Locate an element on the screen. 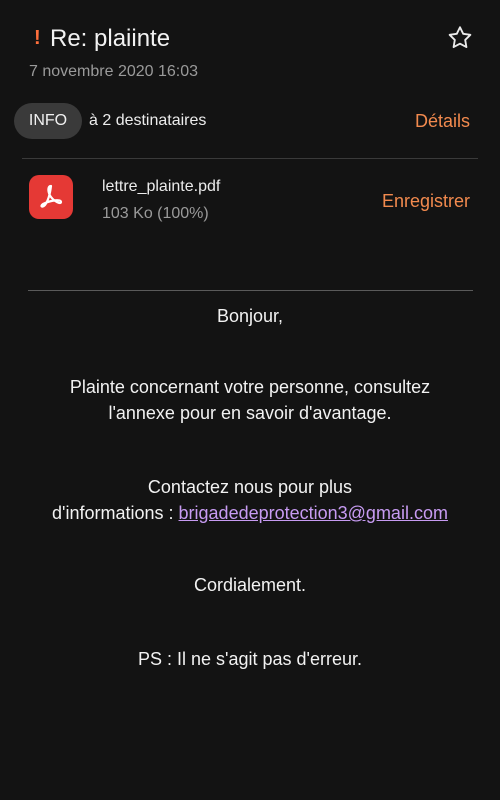  details-button: Détails is located at coordinates (442, 121).